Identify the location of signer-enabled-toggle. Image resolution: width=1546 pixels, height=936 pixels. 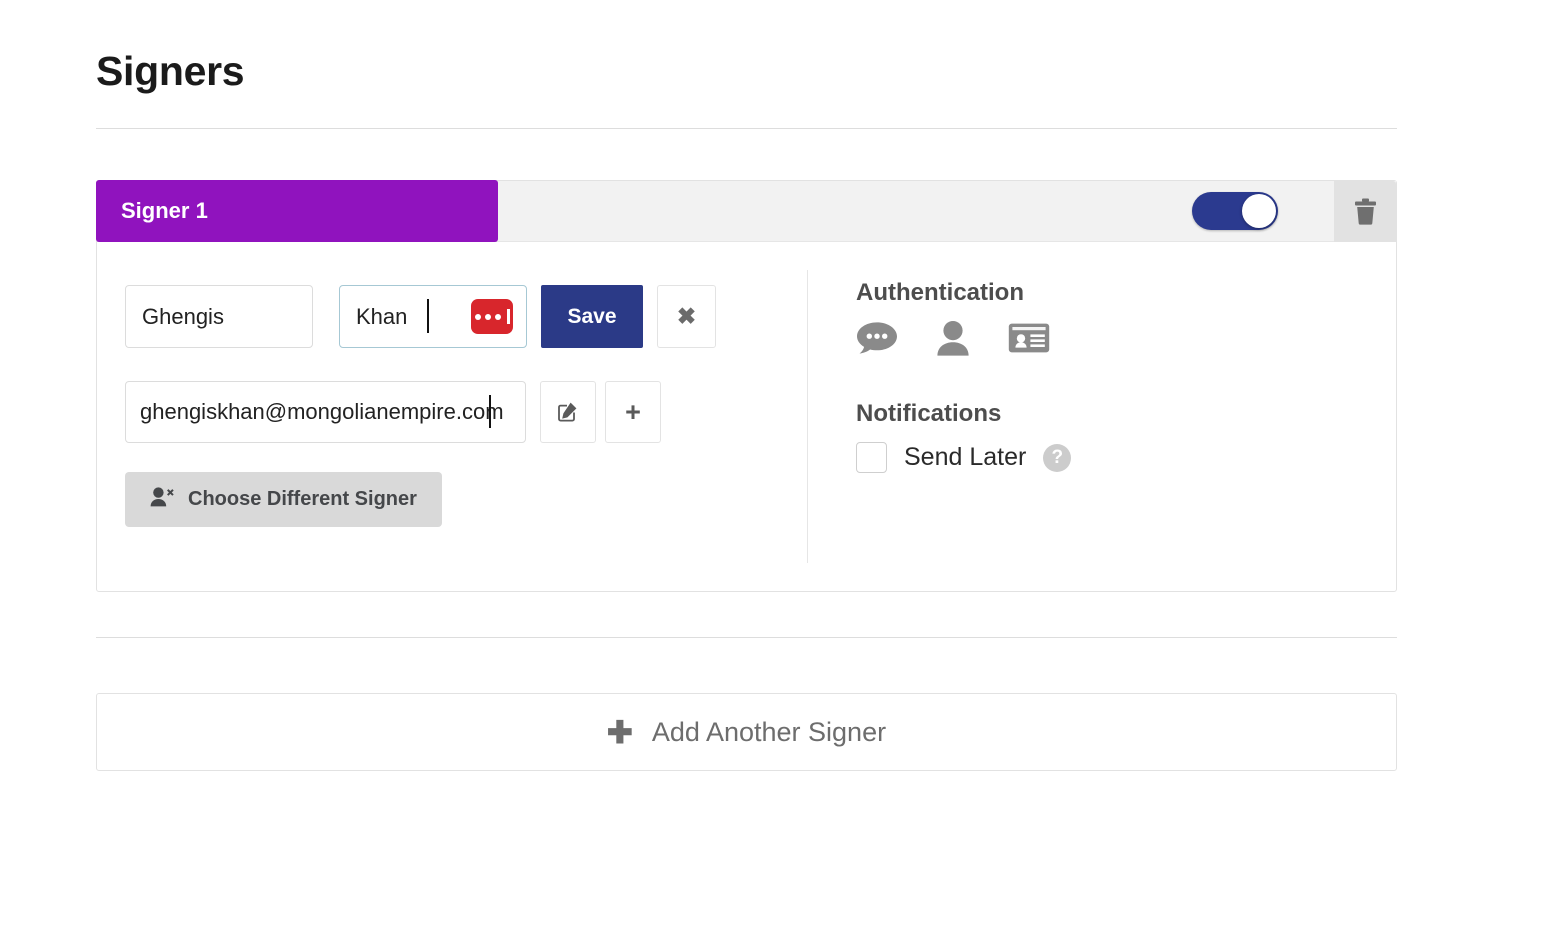
(1235, 211).